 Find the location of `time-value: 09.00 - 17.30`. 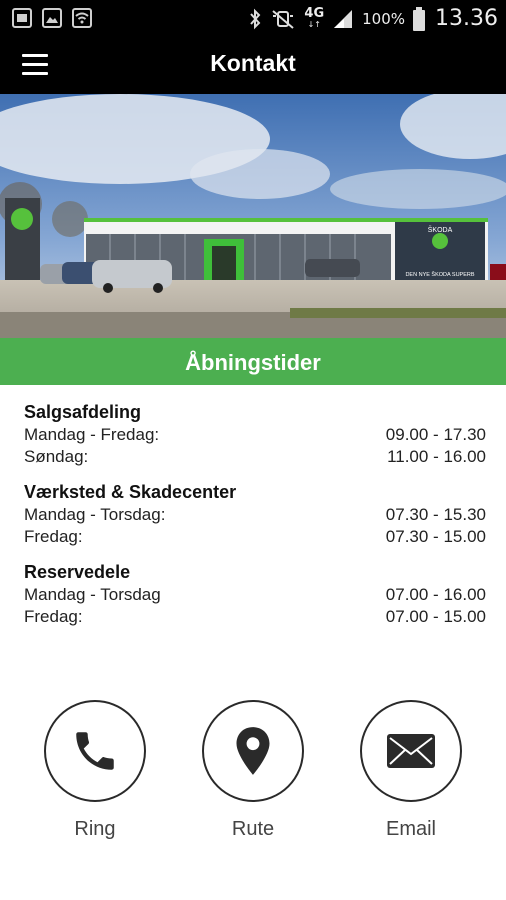

time-value: 09.00 - 17.30 is located at coordinates (435, 434).